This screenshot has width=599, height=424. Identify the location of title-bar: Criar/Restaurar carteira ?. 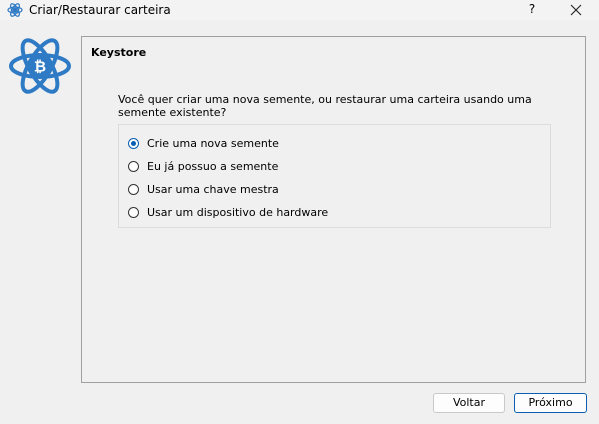
(299, 10).